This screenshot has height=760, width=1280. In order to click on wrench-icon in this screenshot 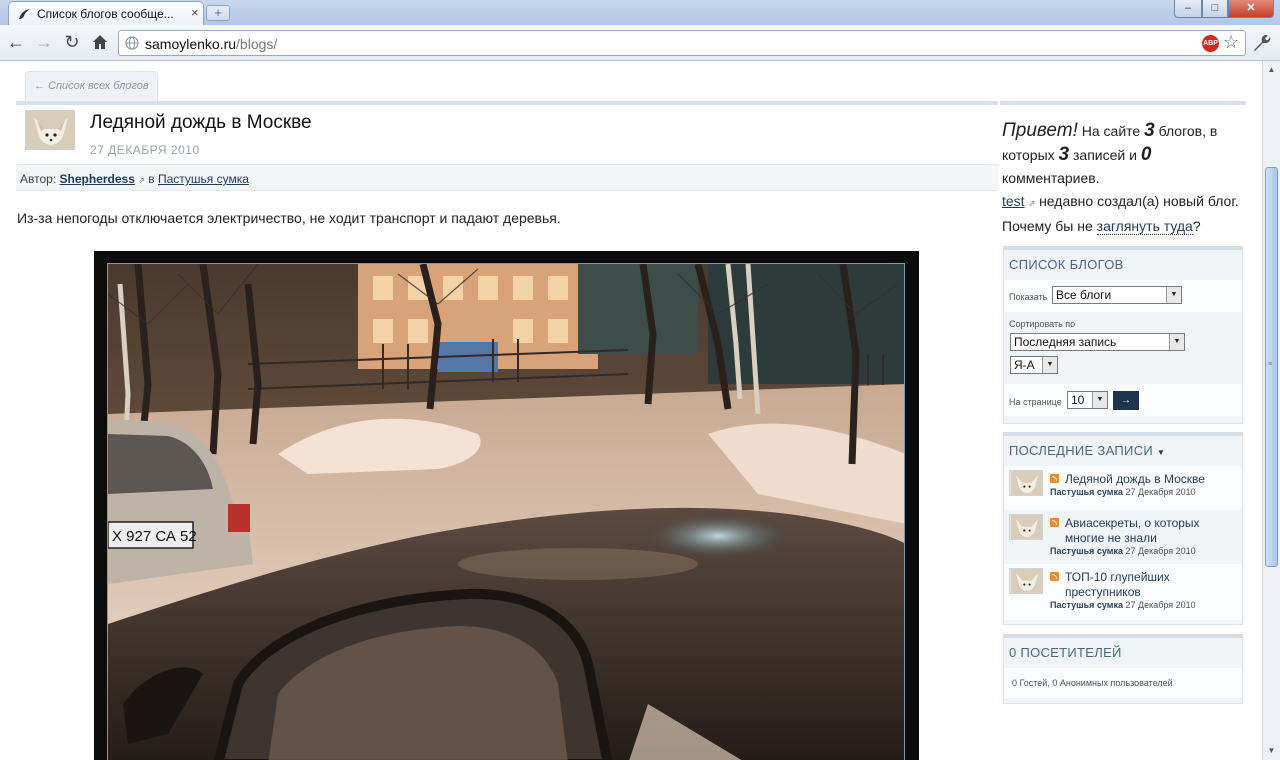, I will do `click(1261, 43)`.